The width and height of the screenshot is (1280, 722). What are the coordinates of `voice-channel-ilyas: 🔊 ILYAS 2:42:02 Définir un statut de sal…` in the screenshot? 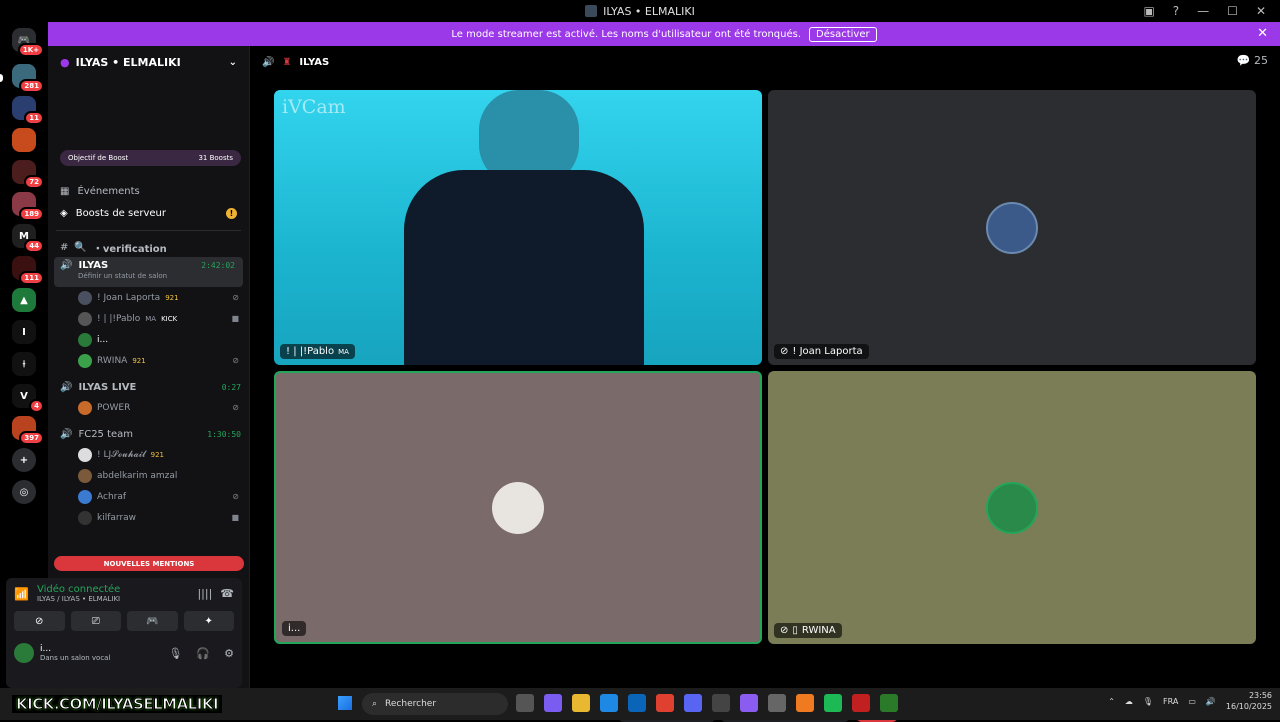 It's located at (148, 272).